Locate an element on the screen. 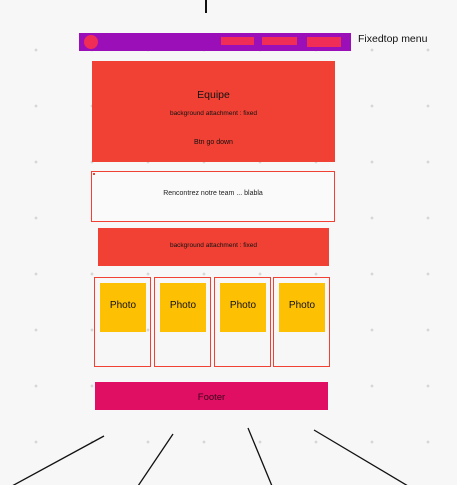 This screenshot has height=485, width=457. band-text: background attachment : fixed is located at coordinates (213, 245).